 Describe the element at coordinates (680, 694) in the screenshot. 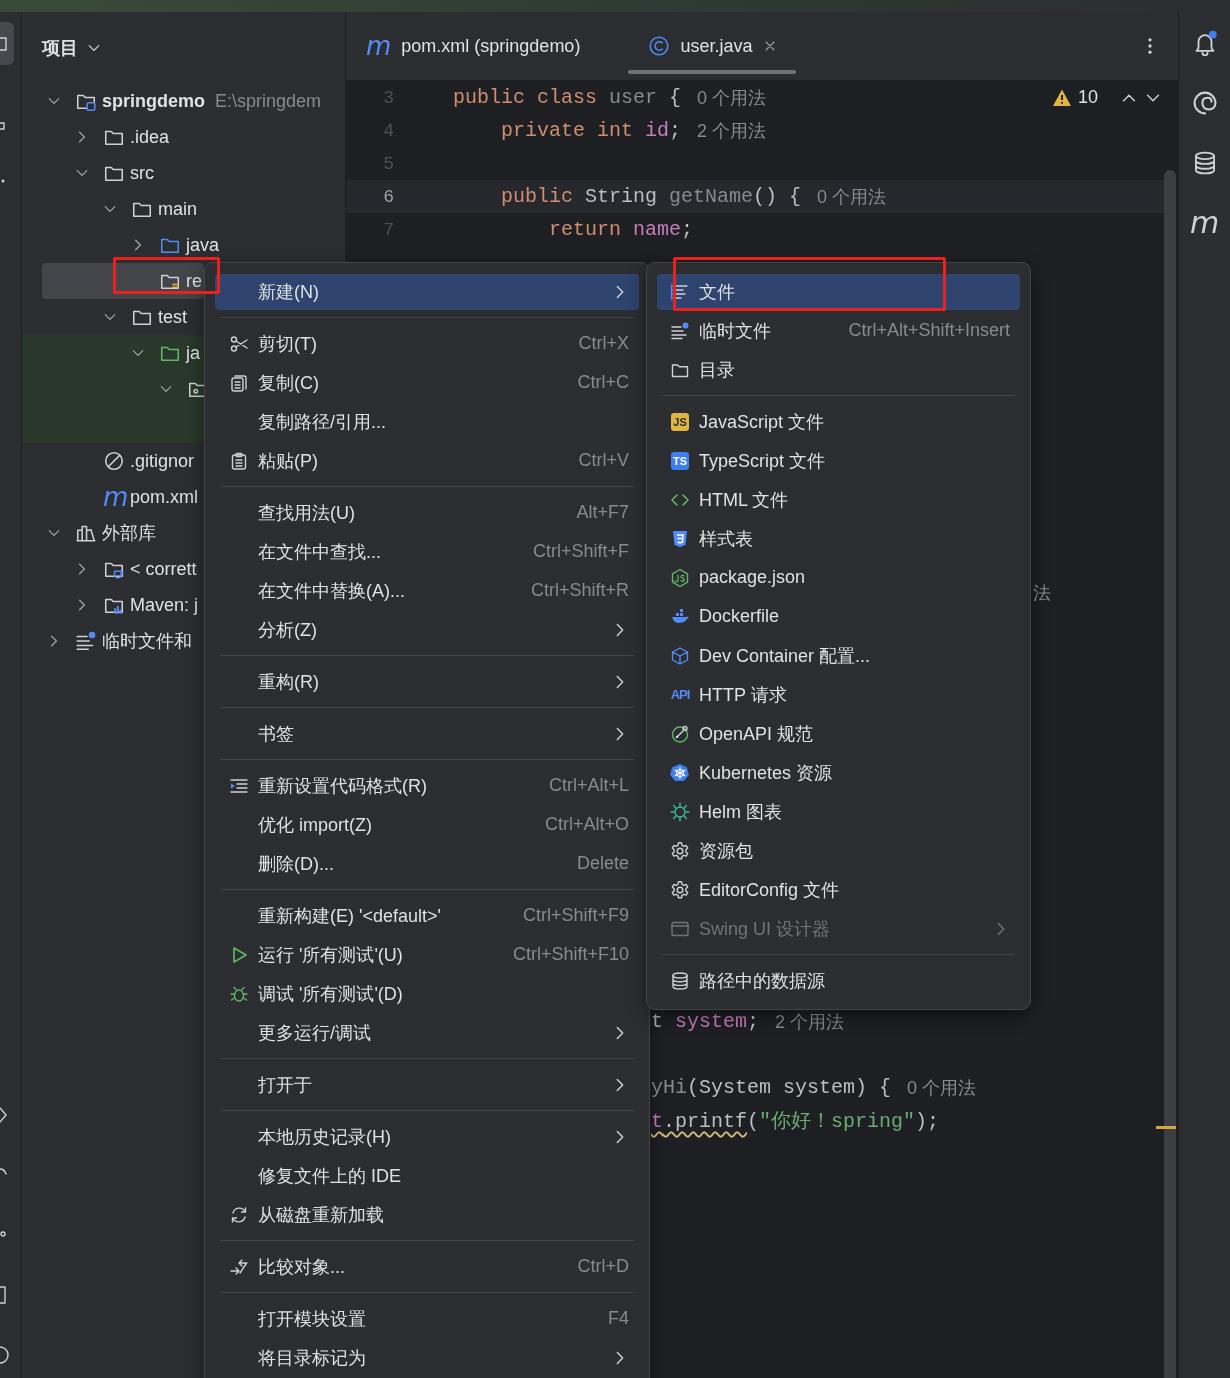

I see `api-label: API` at that location.